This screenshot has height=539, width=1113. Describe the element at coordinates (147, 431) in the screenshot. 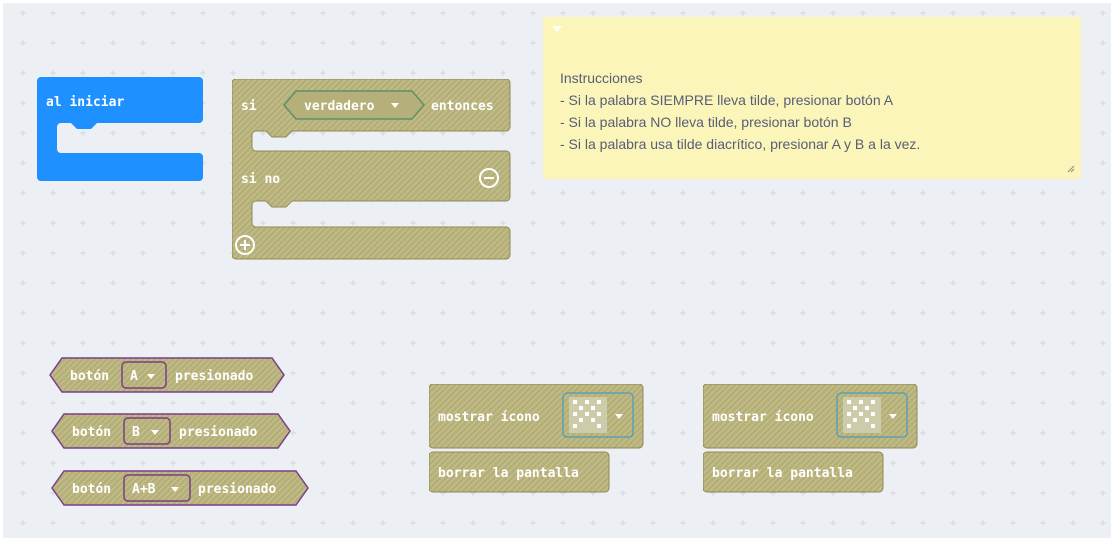

I see `button-b-dropdown: B` at that location.